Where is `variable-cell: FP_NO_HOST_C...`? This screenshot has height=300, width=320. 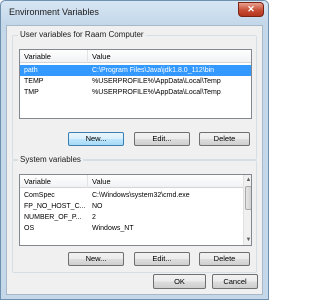 variable-cell: FP_NO_HOST_C... is located at coordinates (55, 206).